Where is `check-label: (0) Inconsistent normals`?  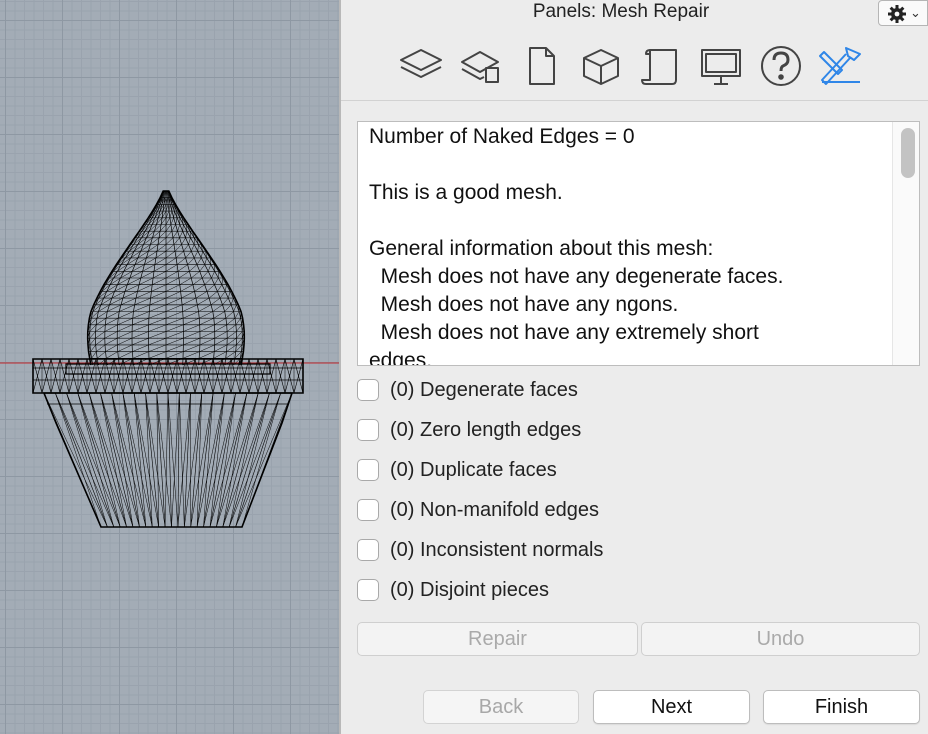 check-label: (0) Inconsistent normals is located at coordinates (497, 550).